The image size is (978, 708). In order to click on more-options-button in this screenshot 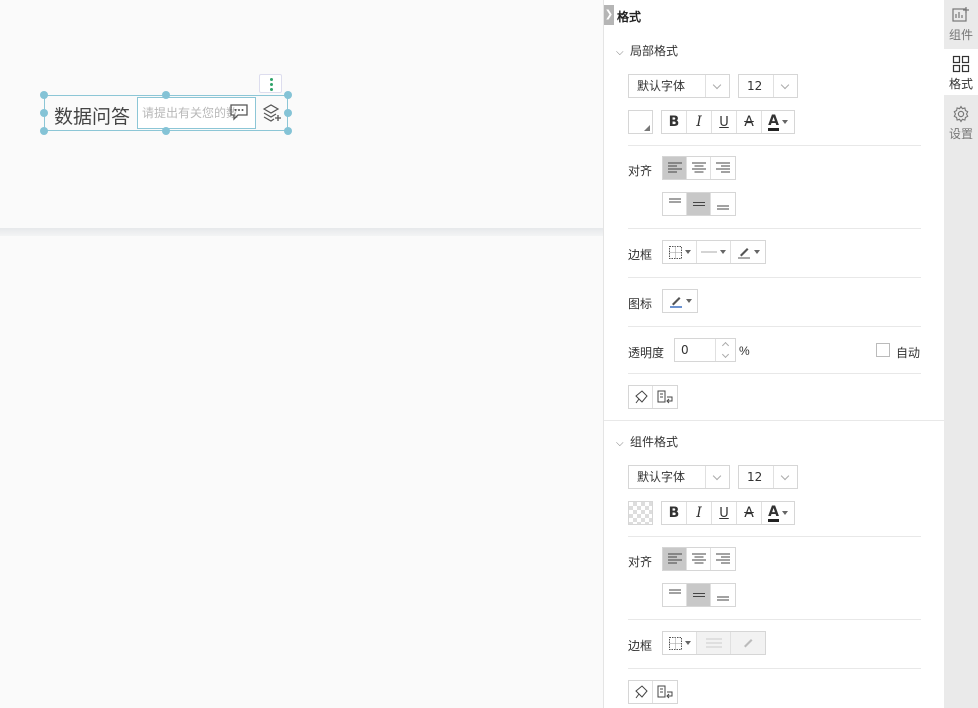, I will do `click(270, 83)`.